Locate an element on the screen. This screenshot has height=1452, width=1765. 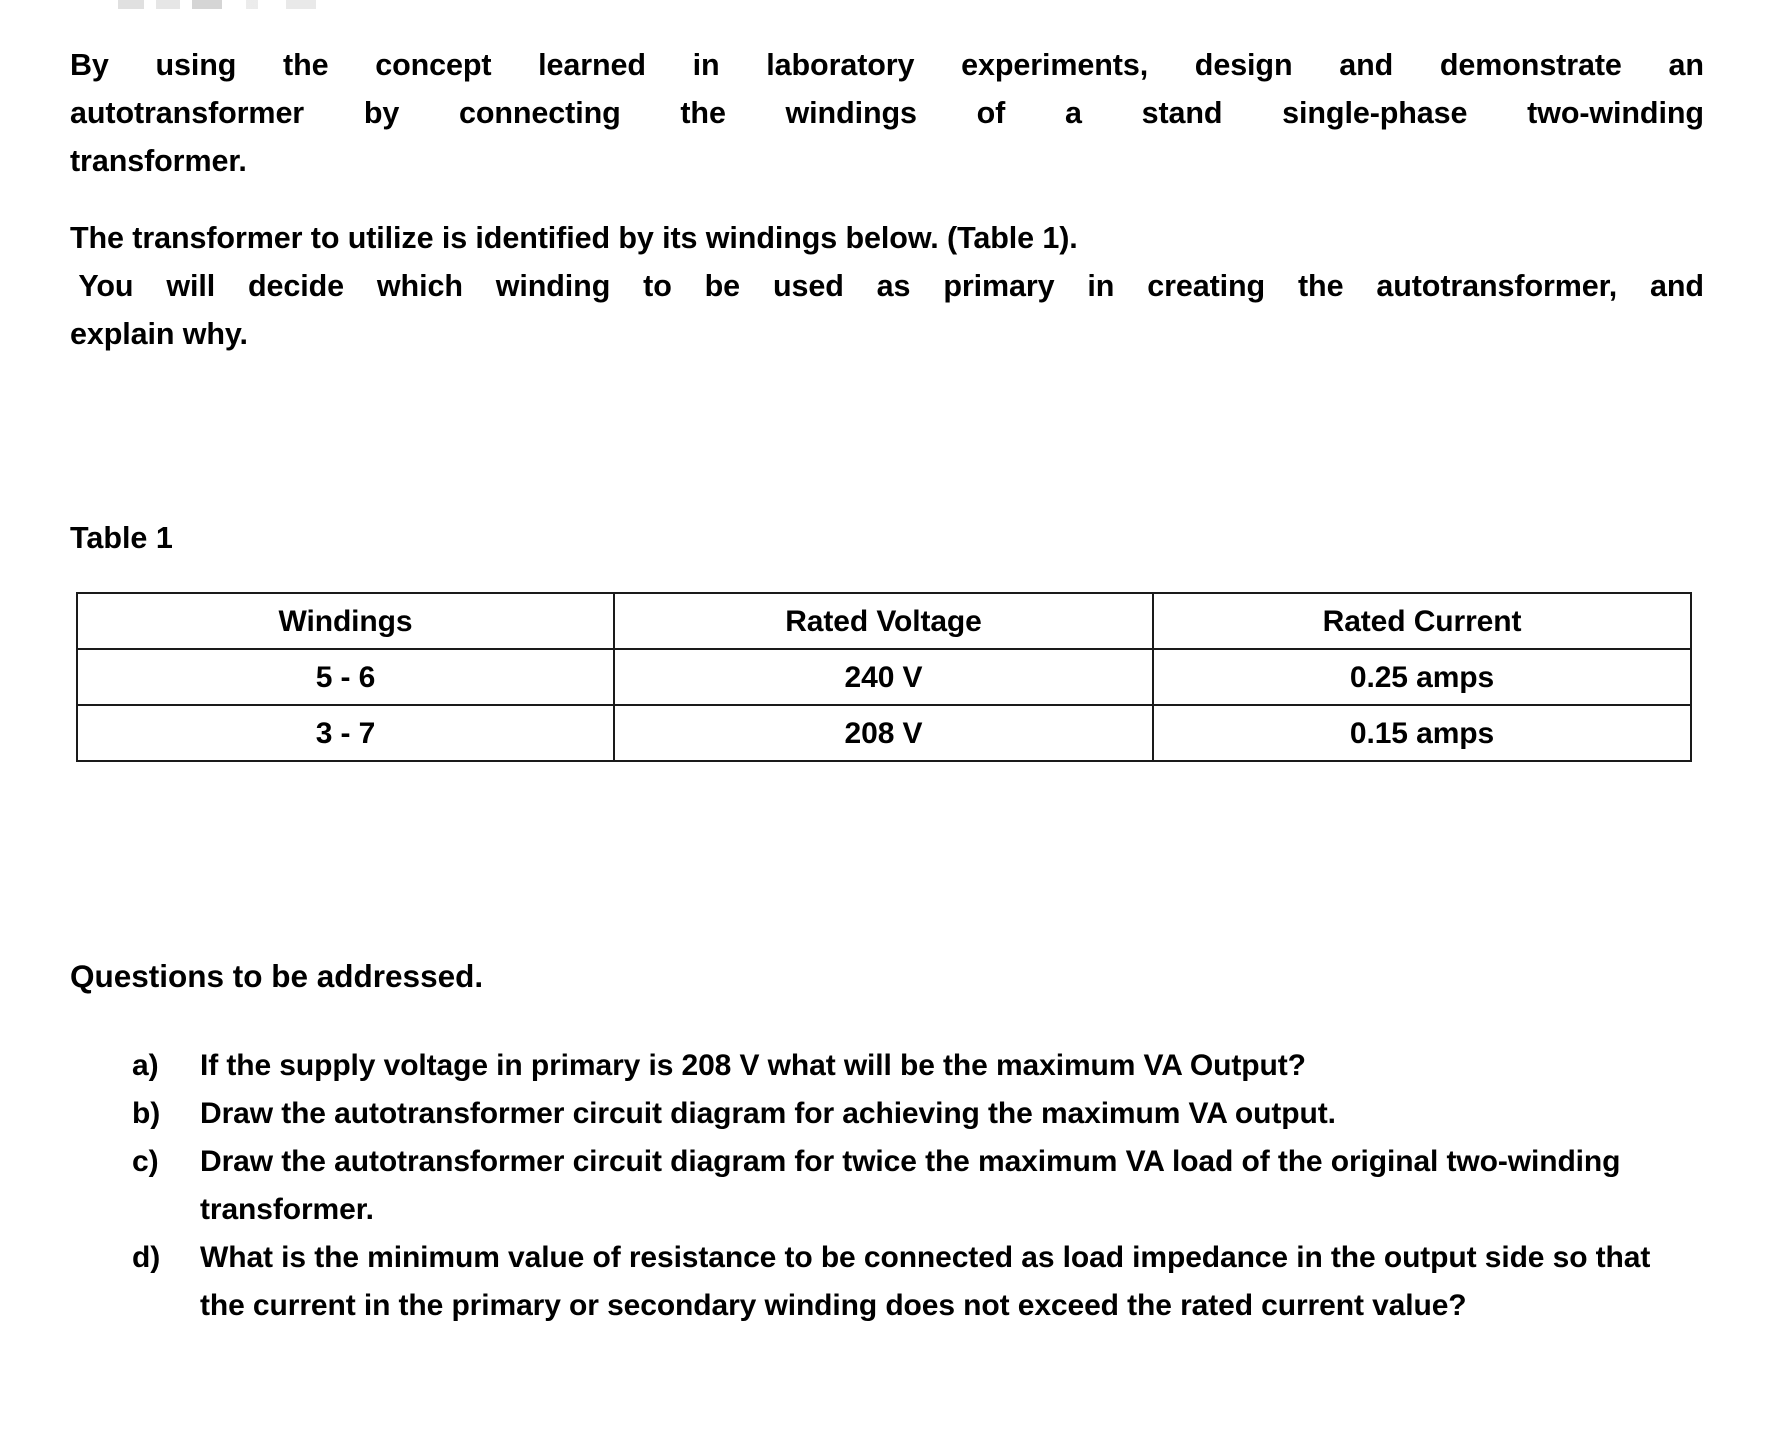
table-cell-rated-current: 0.15 amps is located at coordinates (1422, 733).